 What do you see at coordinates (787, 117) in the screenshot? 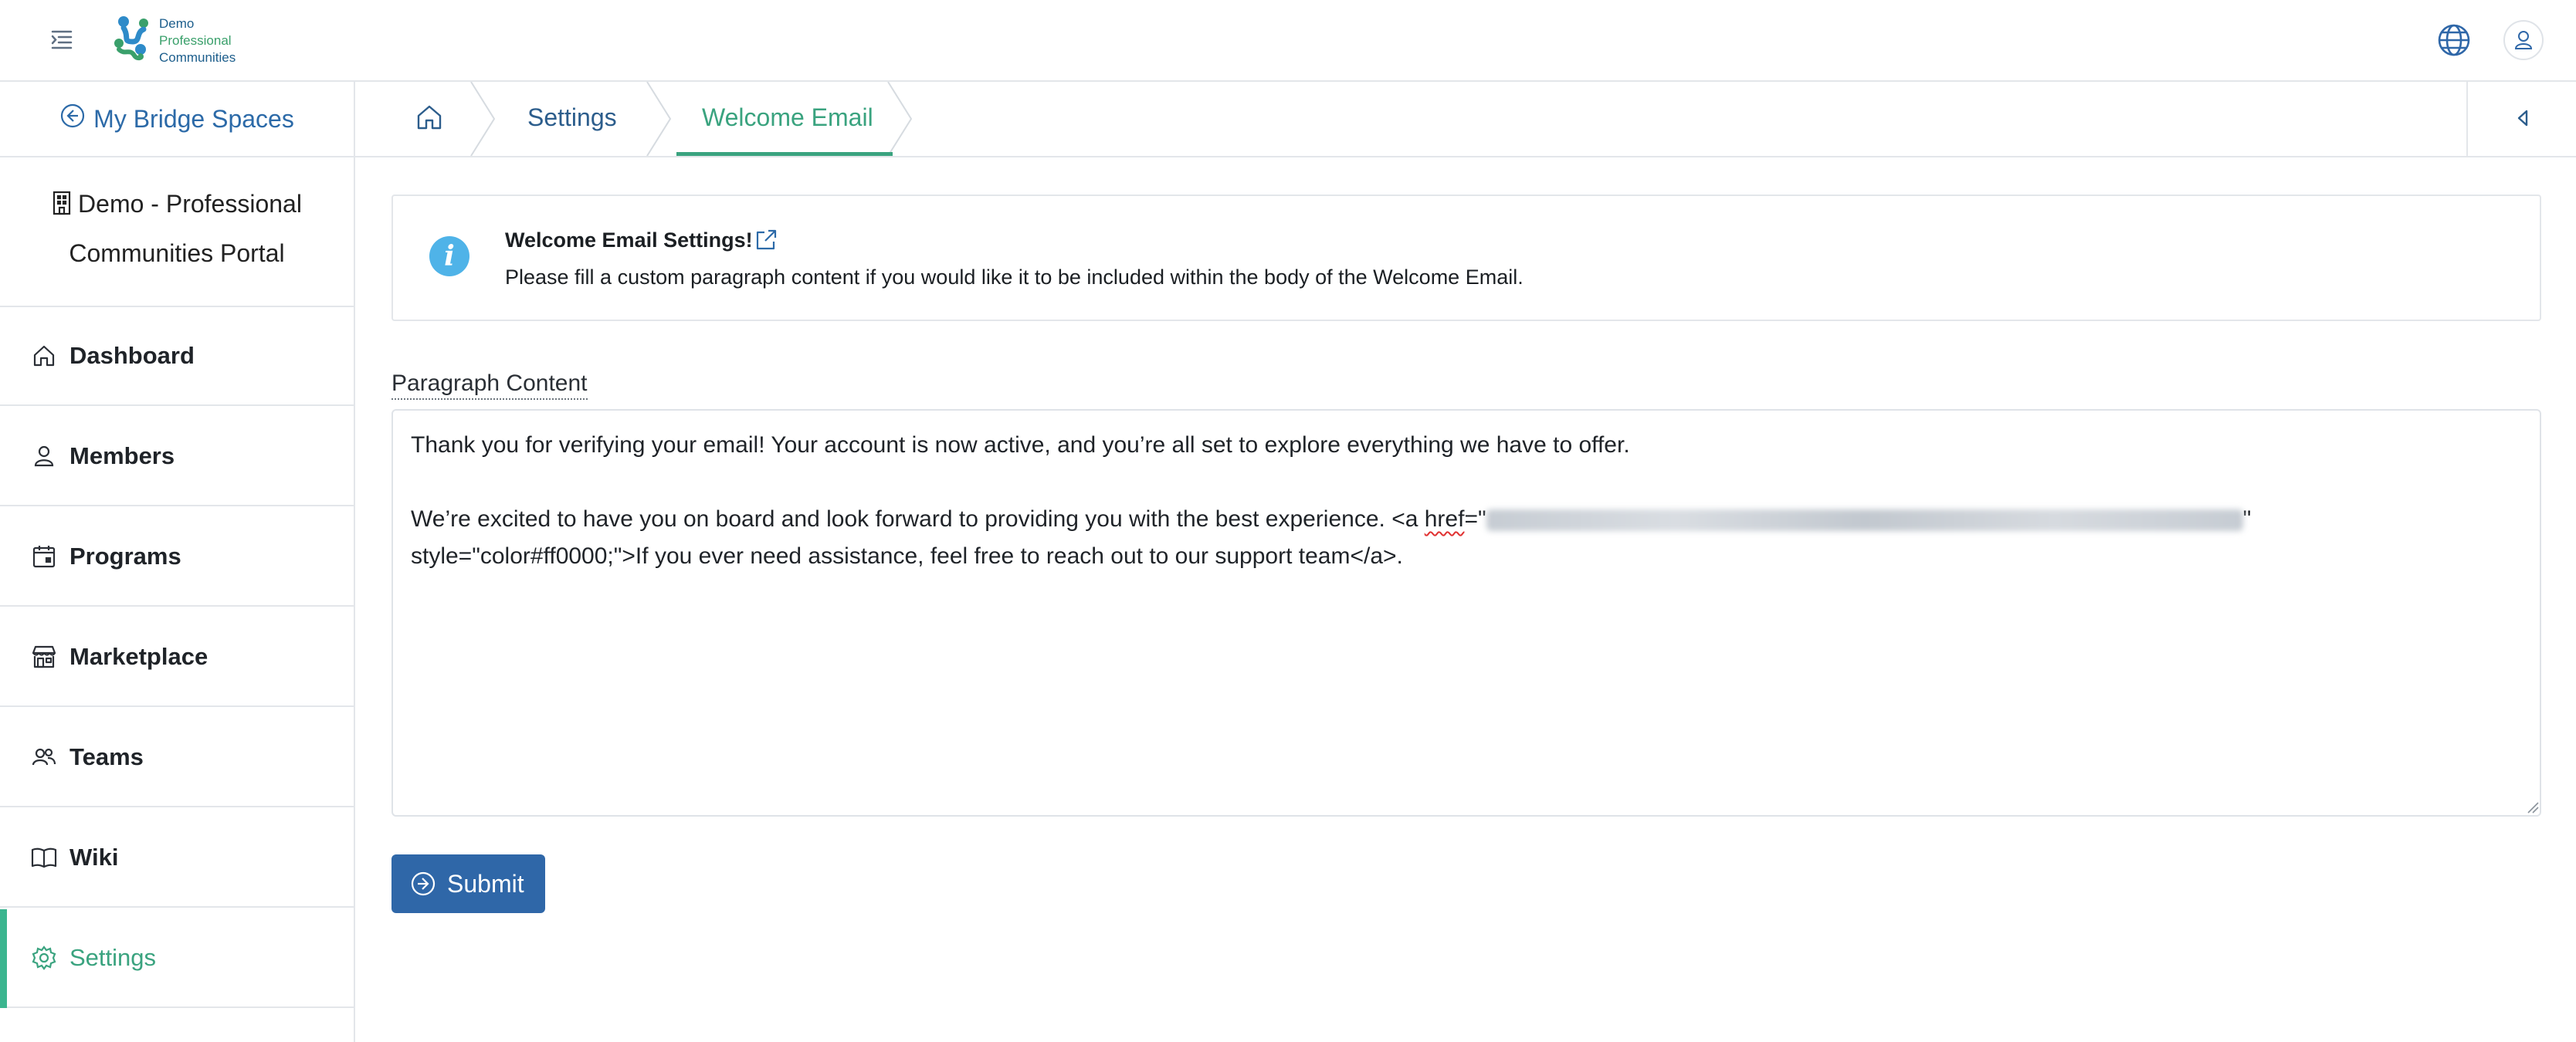
I see `breadcrumb-welcome-email: Welcome Email` at bounding box center [787, 117].